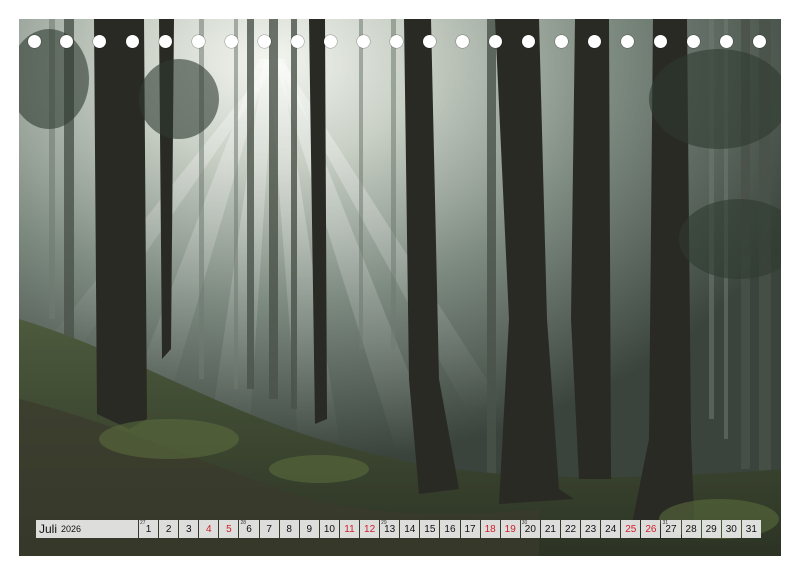 The image size is (800, 575). Describe the element at coordinates (48, 529) in the screenshot. I see `month-name: Juli` at that location.